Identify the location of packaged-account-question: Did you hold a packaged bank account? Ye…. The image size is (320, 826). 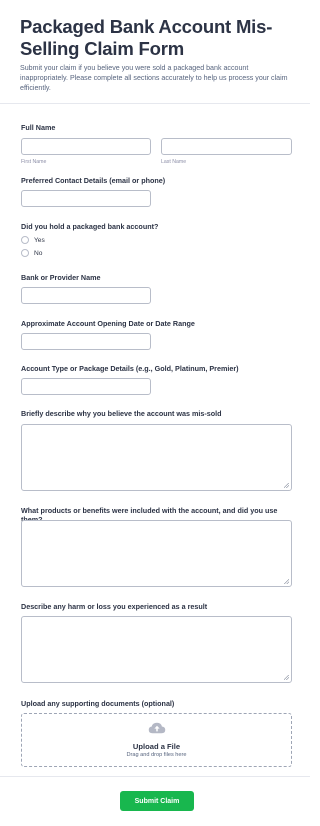
(157, 242).